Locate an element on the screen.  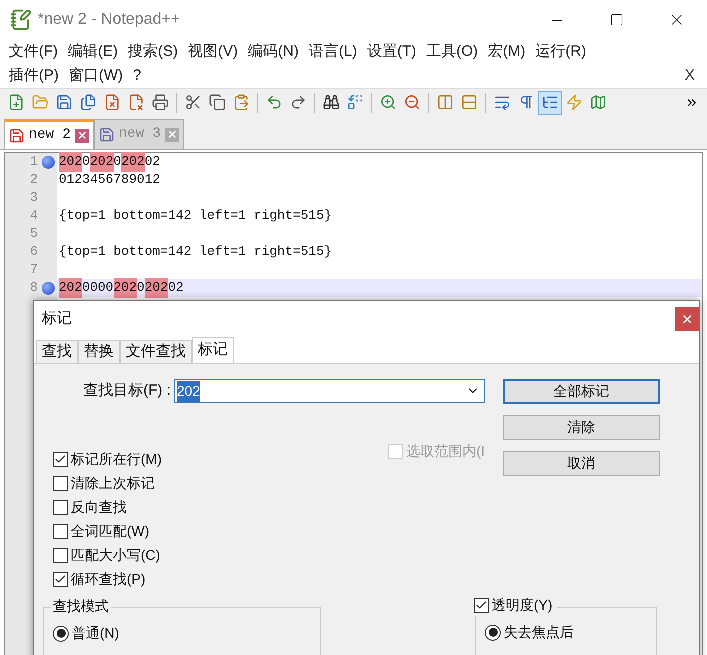
line-number: 7 is located at coordinates (34, 270).